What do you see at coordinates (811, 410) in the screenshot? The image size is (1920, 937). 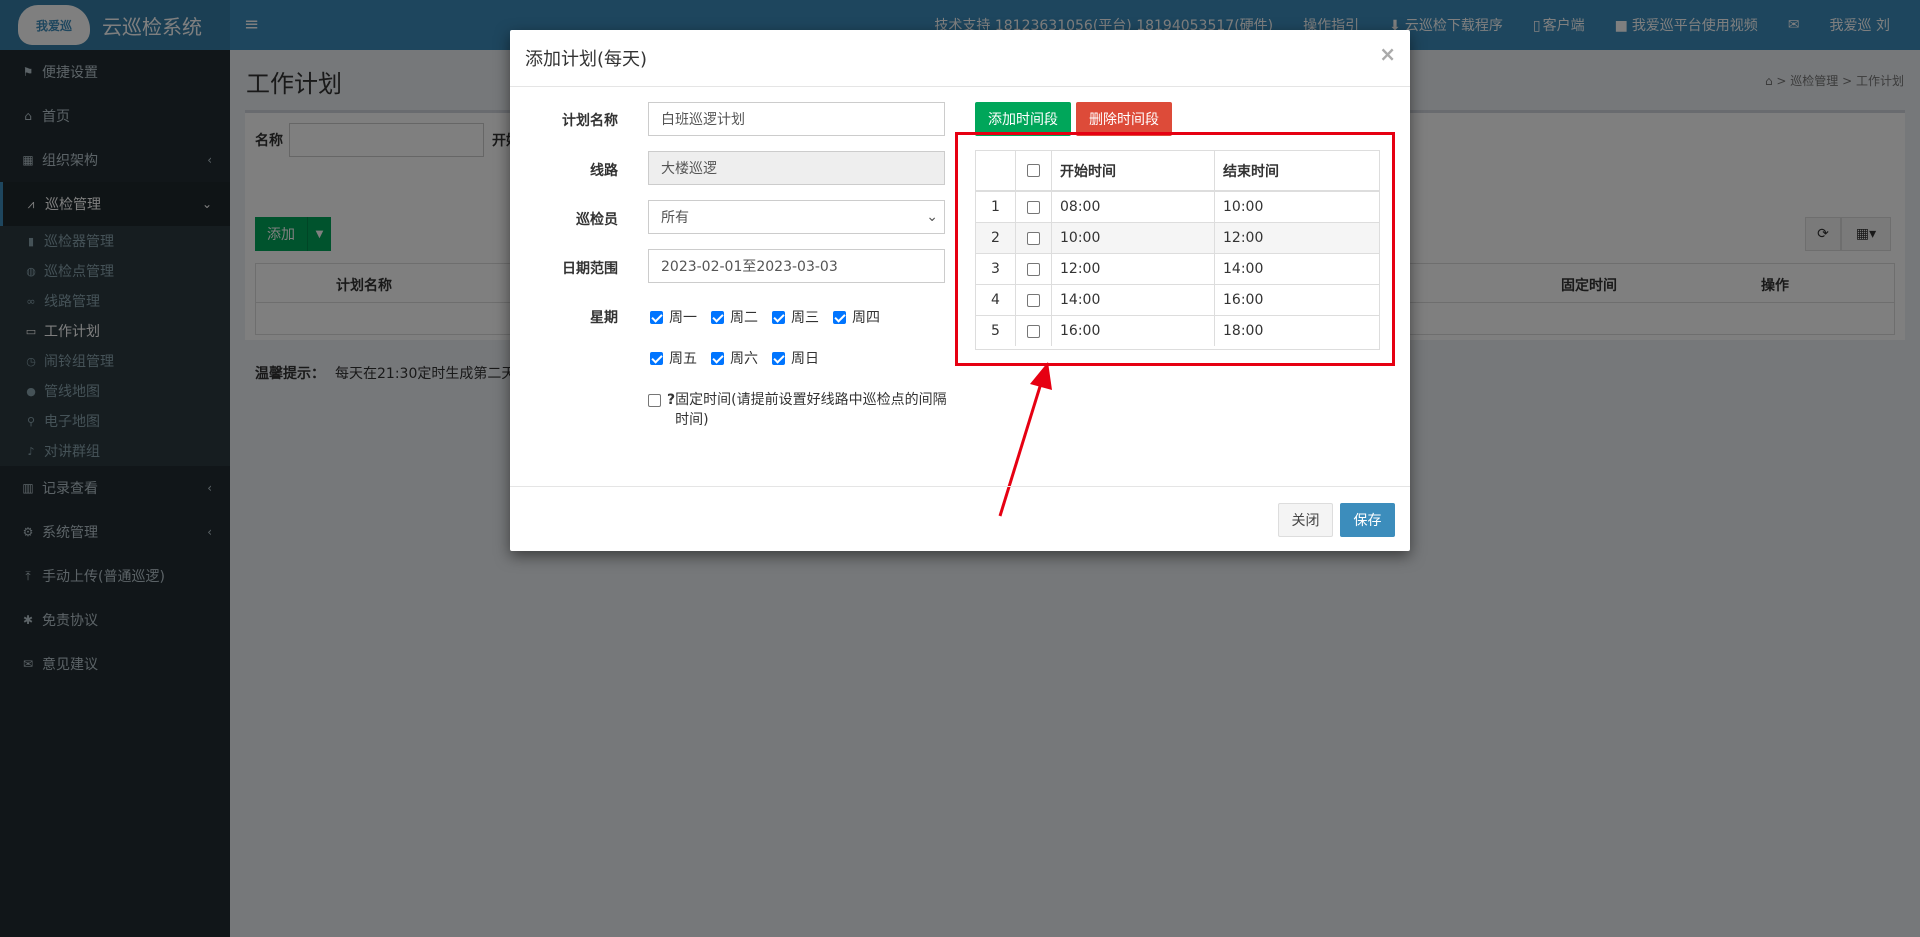 I see `fixed-time-text: 固定时间(请提前设置好线路中巡检点的间隔时间)` at bounding box center [811, 410].